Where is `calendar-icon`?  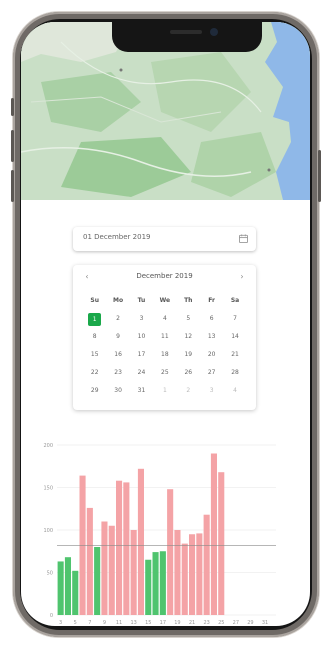
calendar-icon is located at coordinates (243, 238).